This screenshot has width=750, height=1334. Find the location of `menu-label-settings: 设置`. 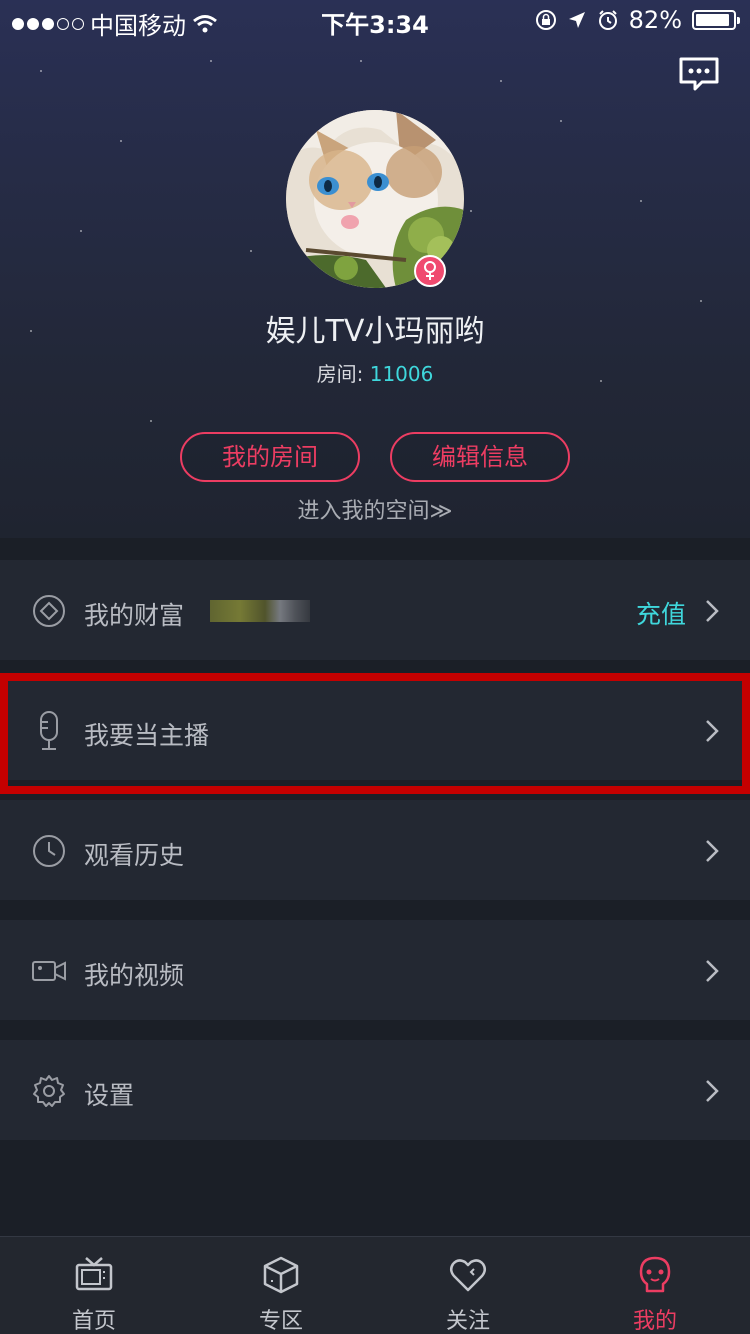

menu-label-settings: 设置 is located at coordinates (109, 1095).